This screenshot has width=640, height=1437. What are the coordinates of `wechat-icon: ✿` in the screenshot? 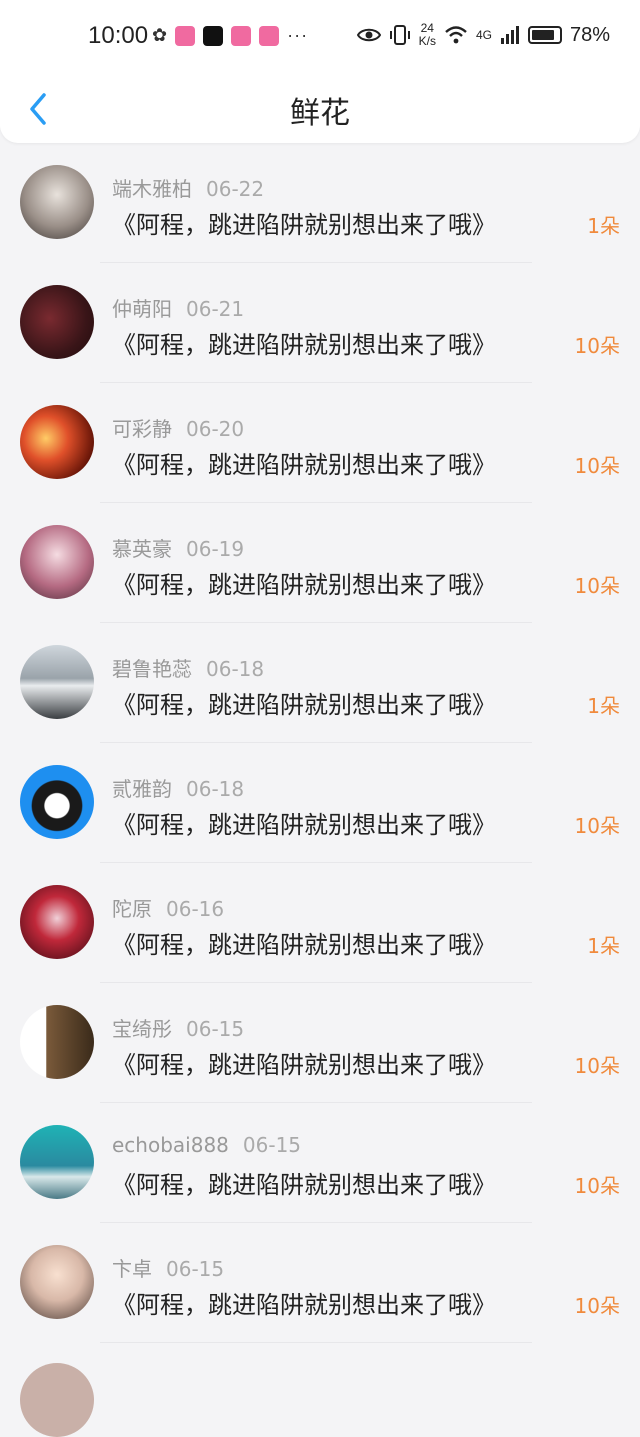 It's located at (160, 35).